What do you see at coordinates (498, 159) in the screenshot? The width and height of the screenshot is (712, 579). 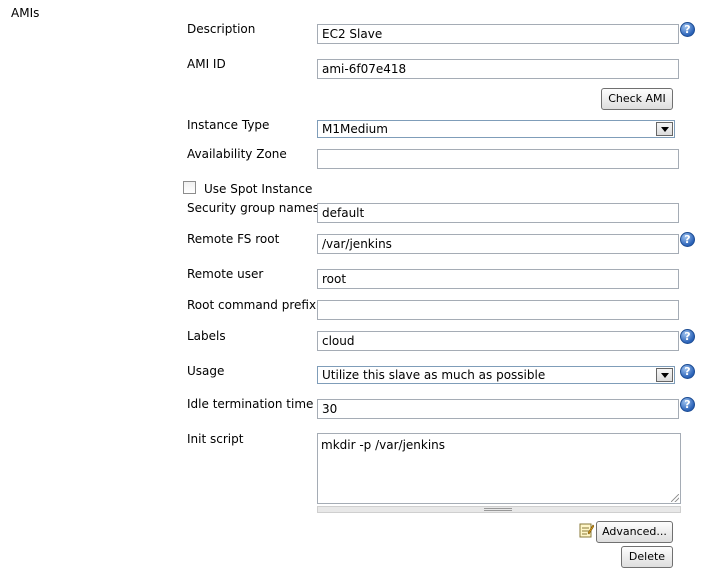 I see `availability-zone-input` at bounding box center [498, 159].